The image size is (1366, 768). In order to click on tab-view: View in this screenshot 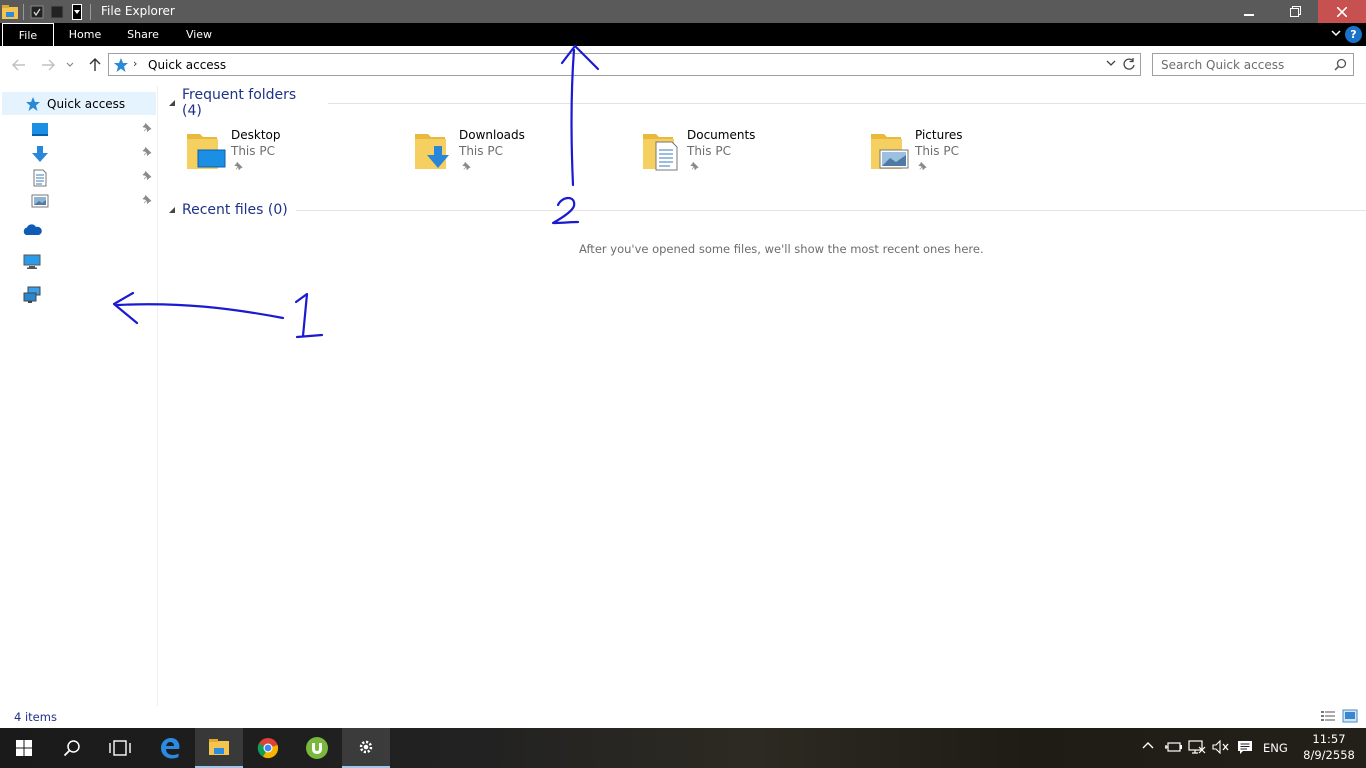, I will do `click(199, 34)`.